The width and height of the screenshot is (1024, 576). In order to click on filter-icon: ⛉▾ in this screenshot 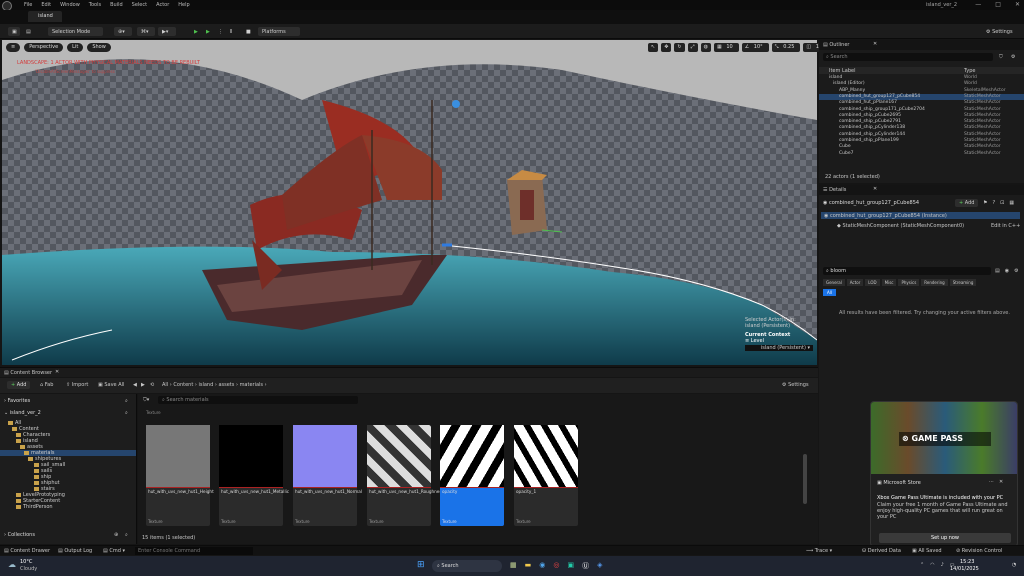, I will do `click(146, 400)`.